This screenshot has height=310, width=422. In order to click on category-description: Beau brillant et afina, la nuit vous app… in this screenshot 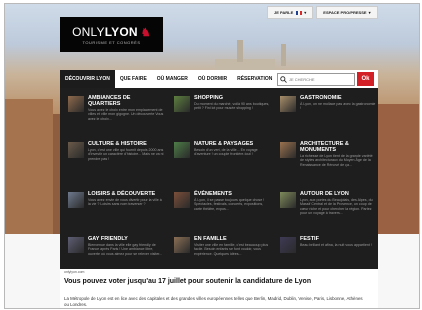, I will do `click(336, 245)`.